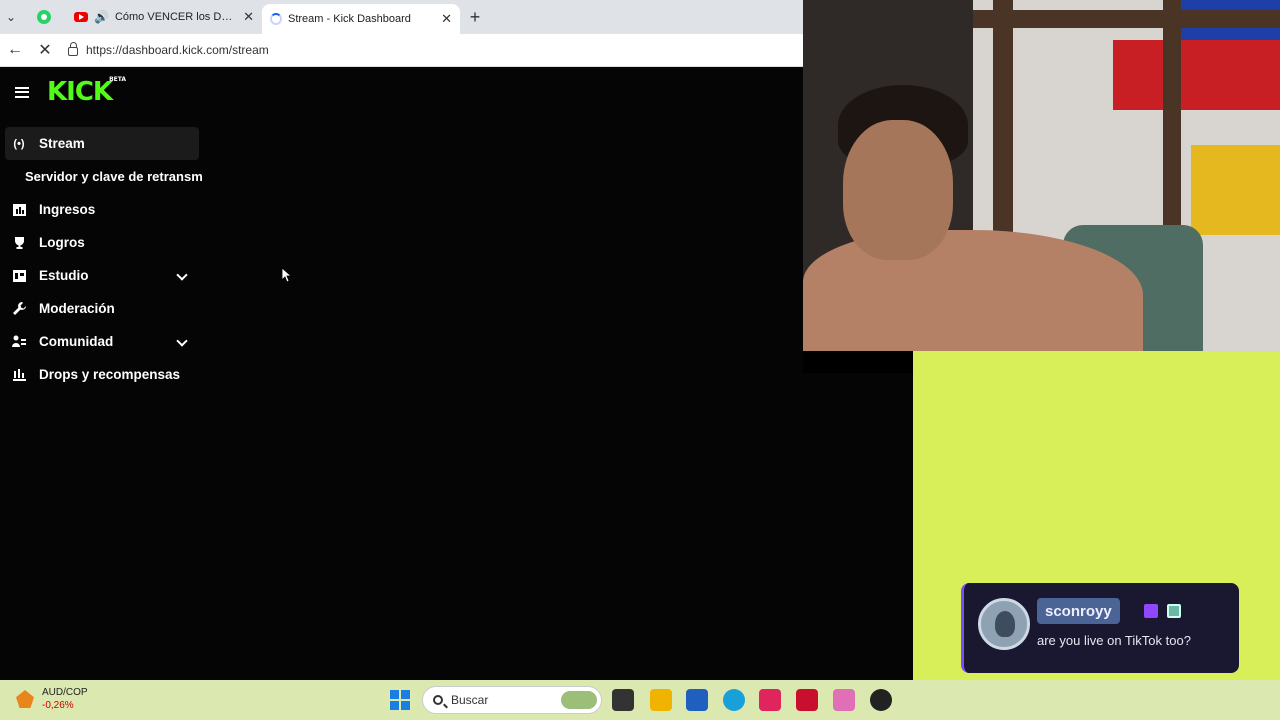 Image resolution: width=1280 pixels, height=720 pixels. I want to click on url-text: https://dashboard.kick.com/stream, so click(177, 50).